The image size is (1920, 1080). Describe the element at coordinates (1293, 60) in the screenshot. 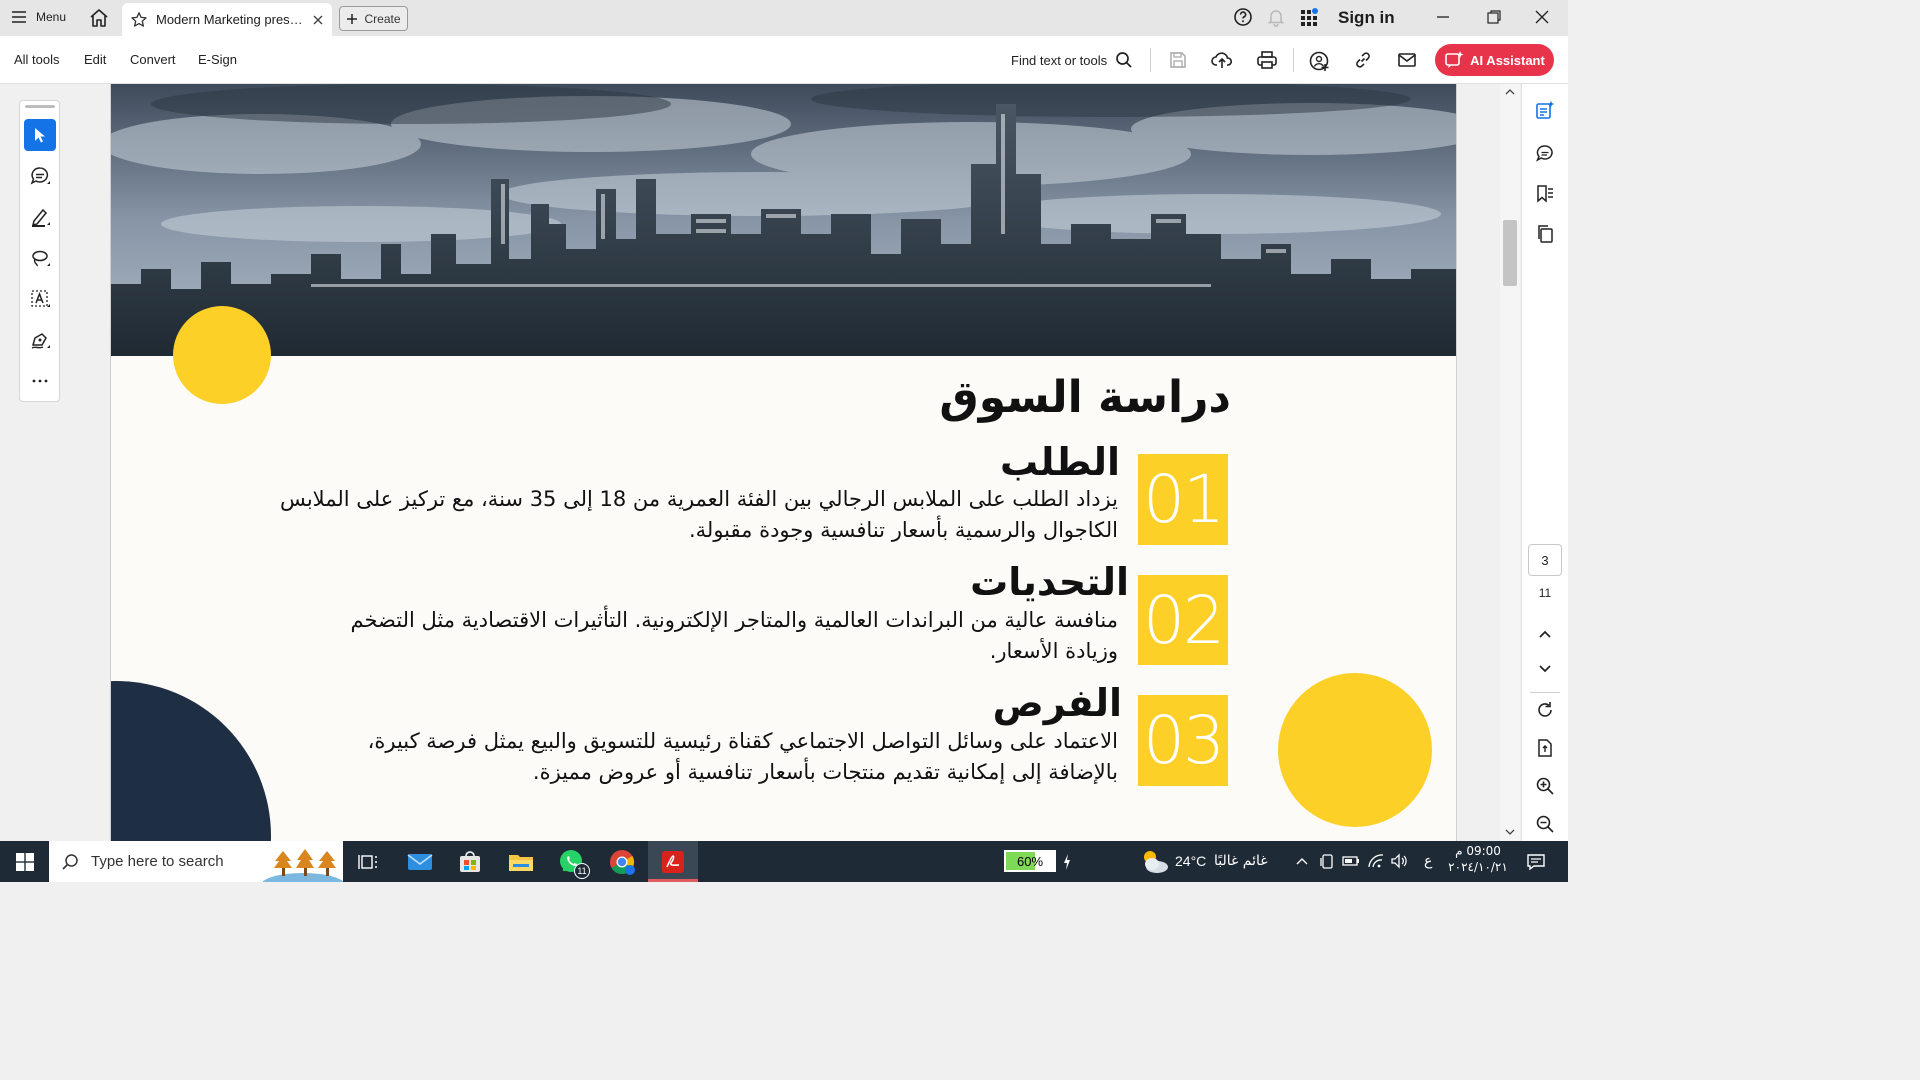

I see `toolbar-divider` at that location.